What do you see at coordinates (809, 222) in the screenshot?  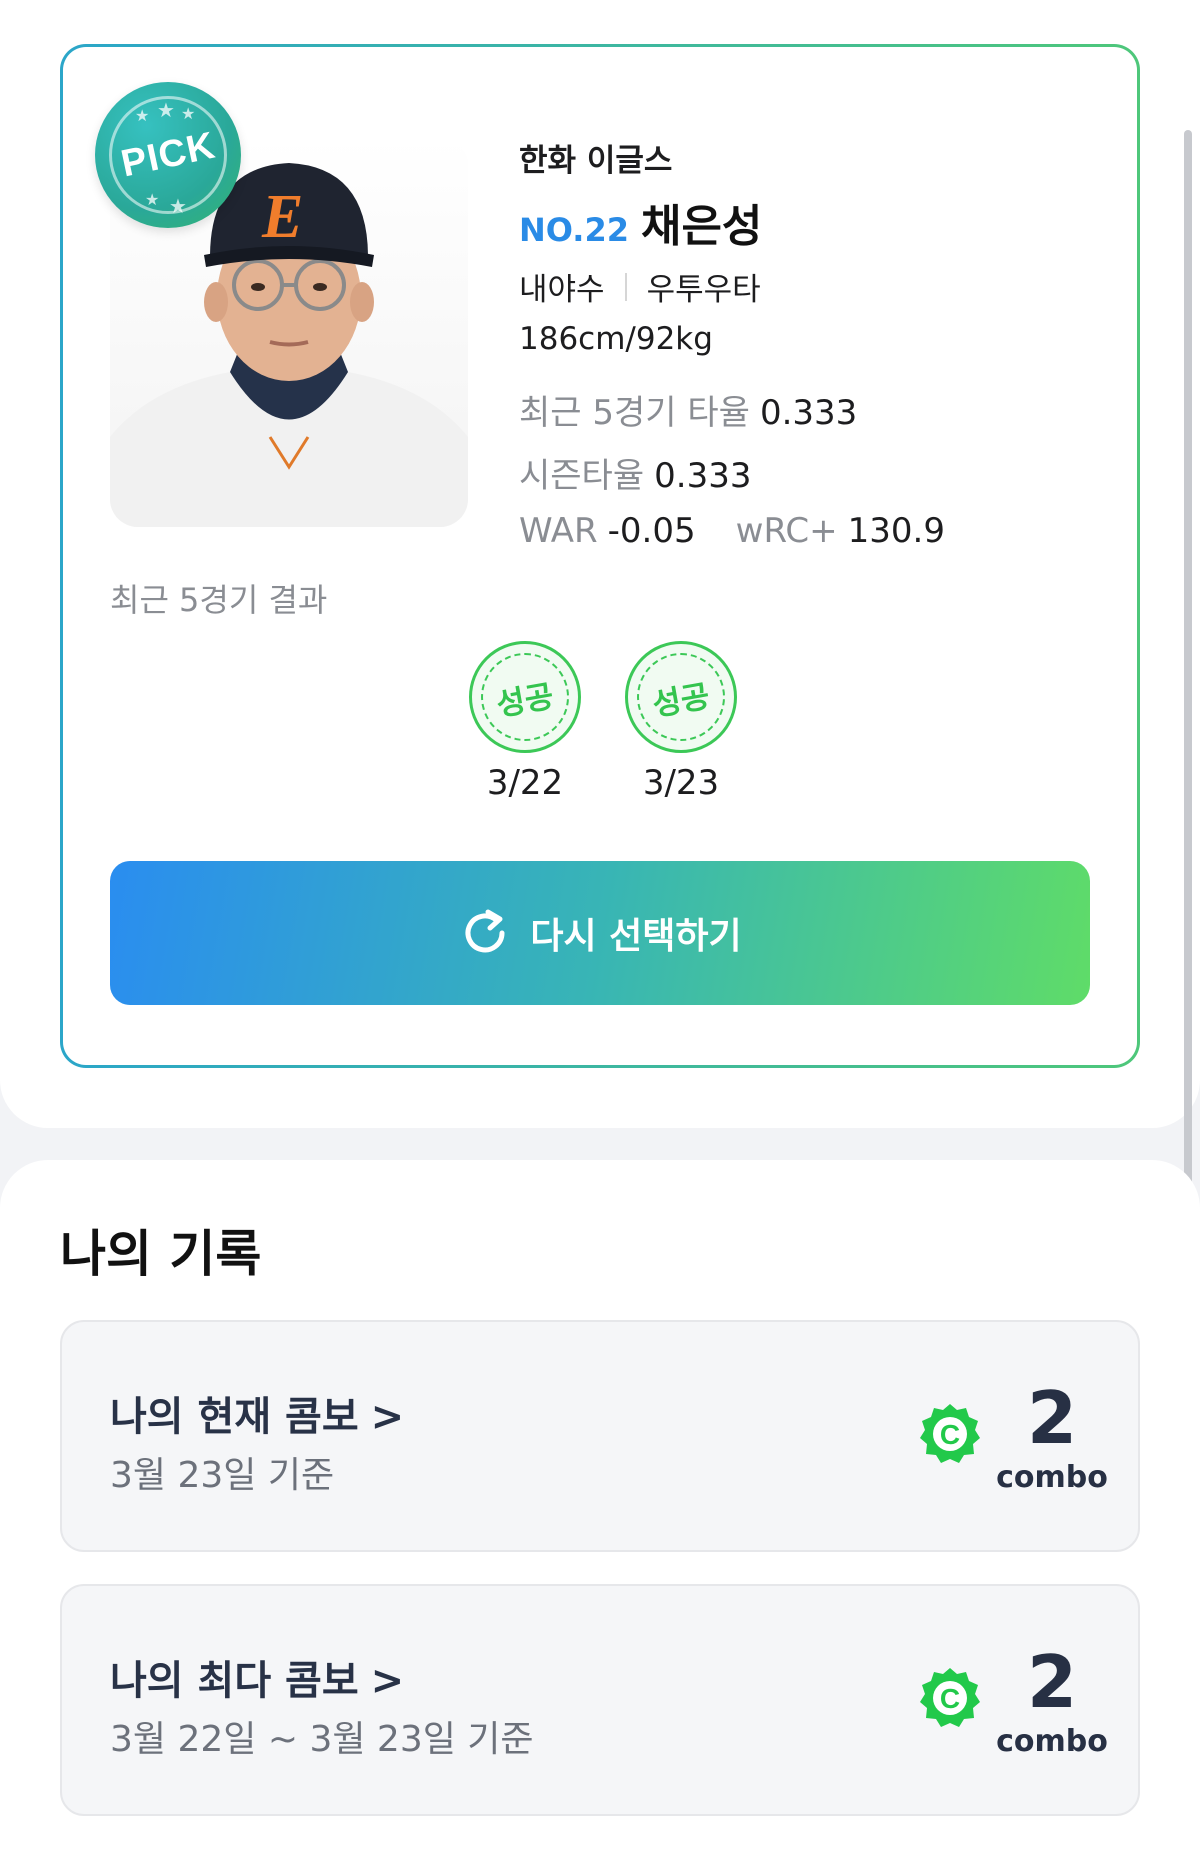 I see `player-name-row: NO.22 채은성` at bounding box center [809, 222].